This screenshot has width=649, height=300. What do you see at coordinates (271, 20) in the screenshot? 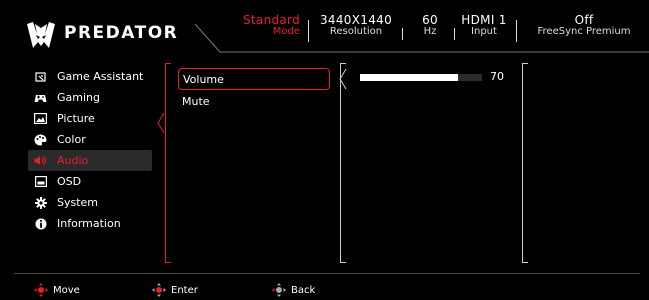
I see `mode-value: Standard` at bounding box center [271, 20].